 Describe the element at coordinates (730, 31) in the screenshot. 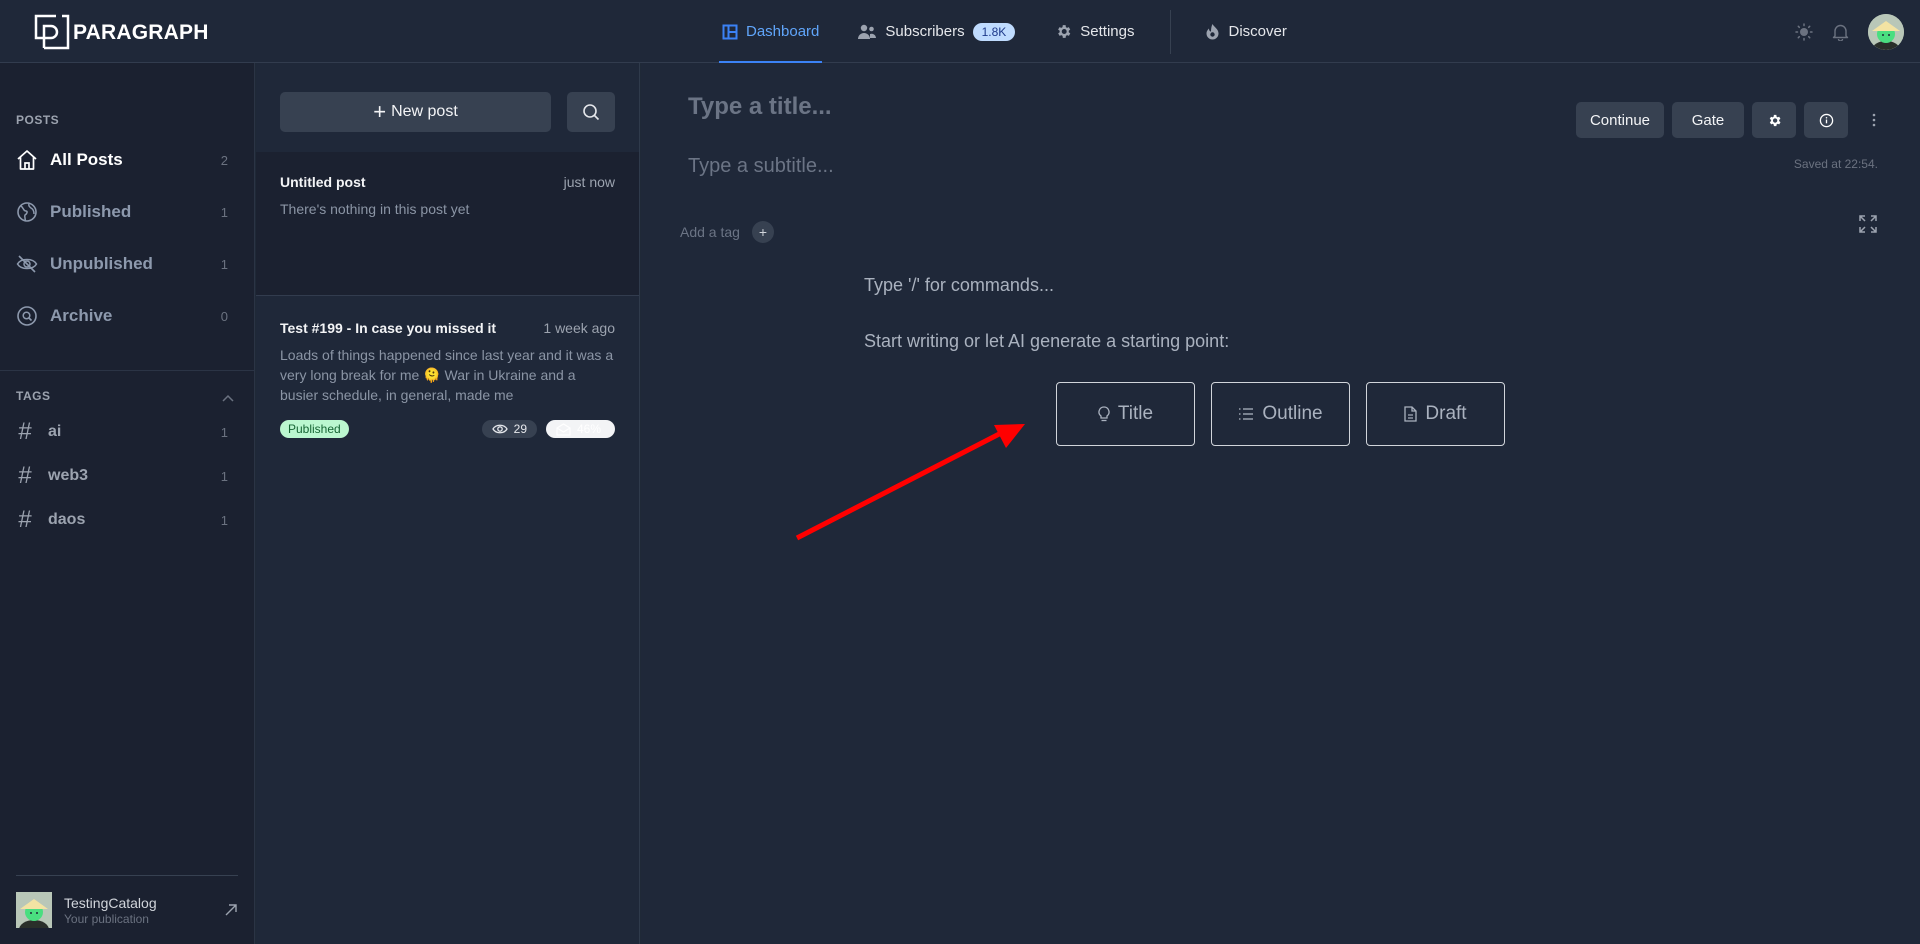

I see `layout-icon` at that location.